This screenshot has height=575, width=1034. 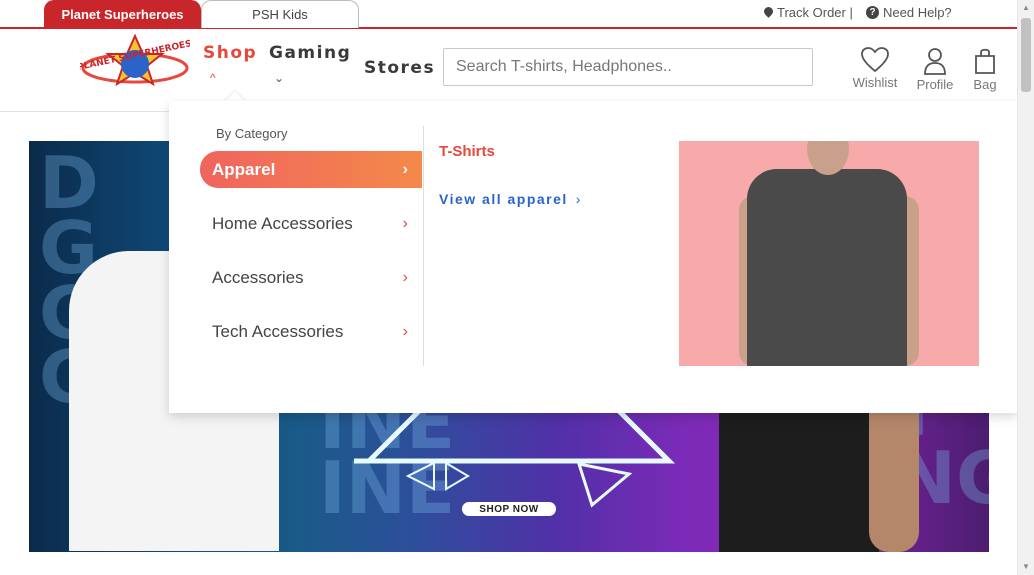 What do you see at coordinates (311, 277) in the screenshot?
I see `category-accessories: Accessories ›` at bounding box center [311, 277].